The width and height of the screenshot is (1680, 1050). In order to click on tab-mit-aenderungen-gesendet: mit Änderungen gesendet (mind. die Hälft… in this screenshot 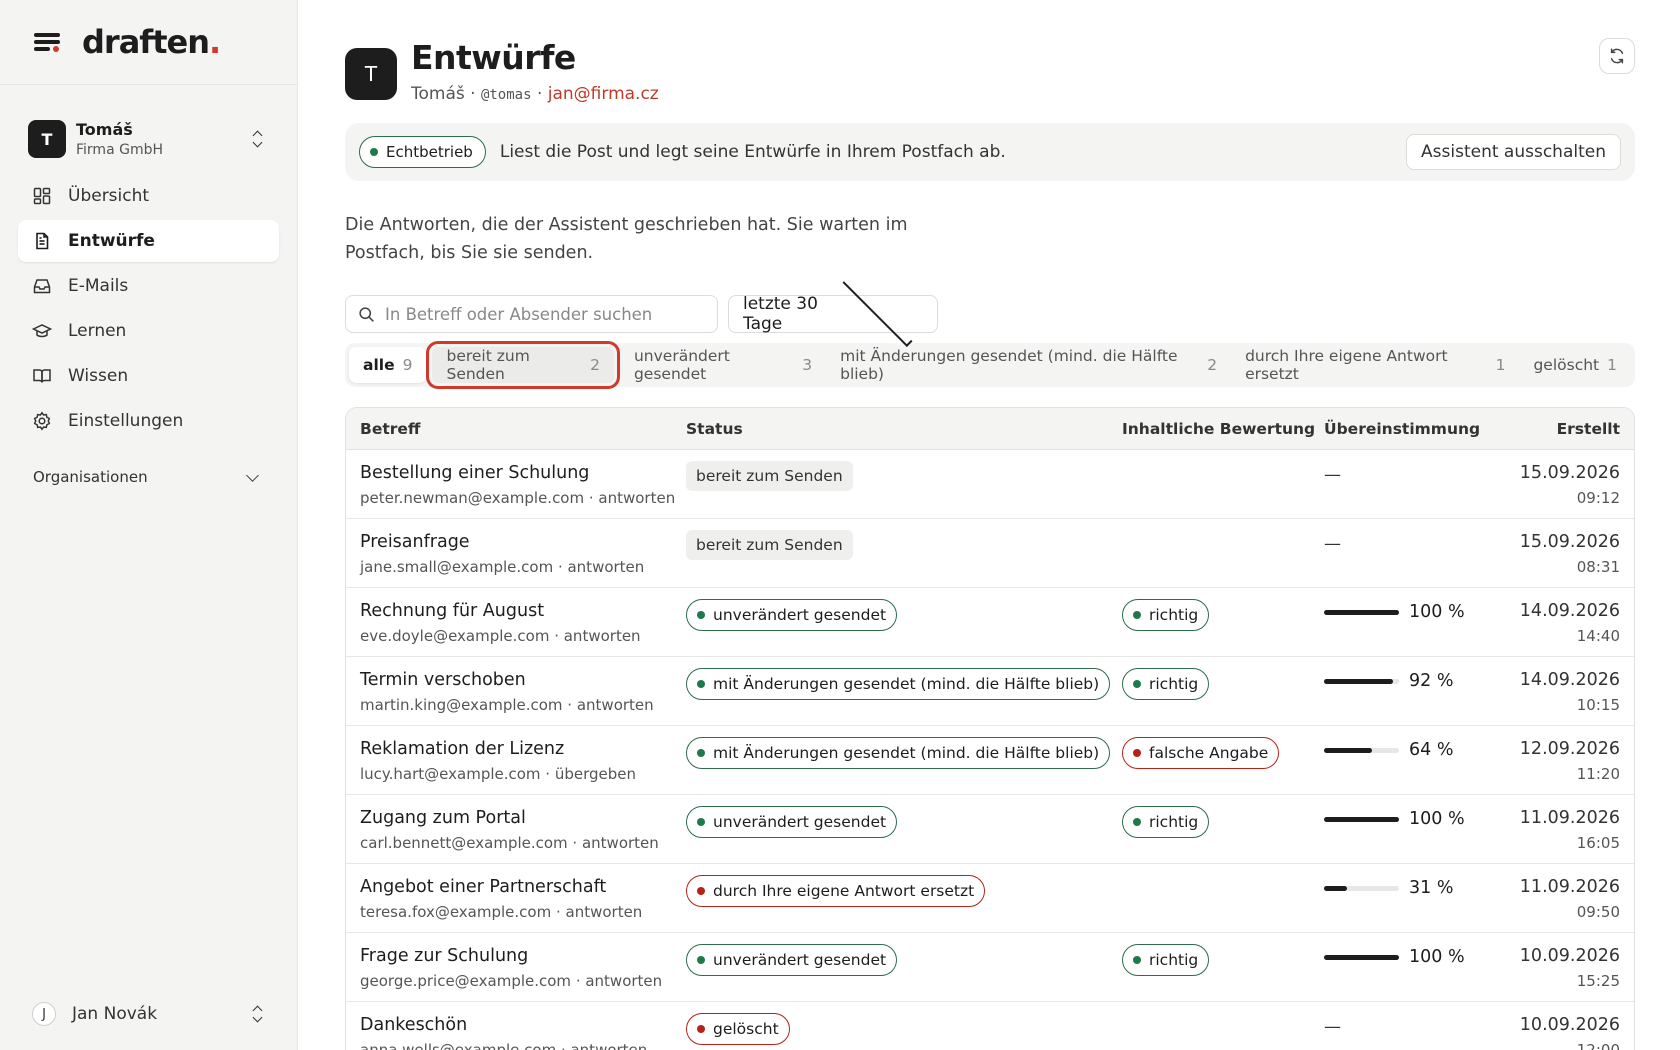, I will do `click(1028, 365)`.